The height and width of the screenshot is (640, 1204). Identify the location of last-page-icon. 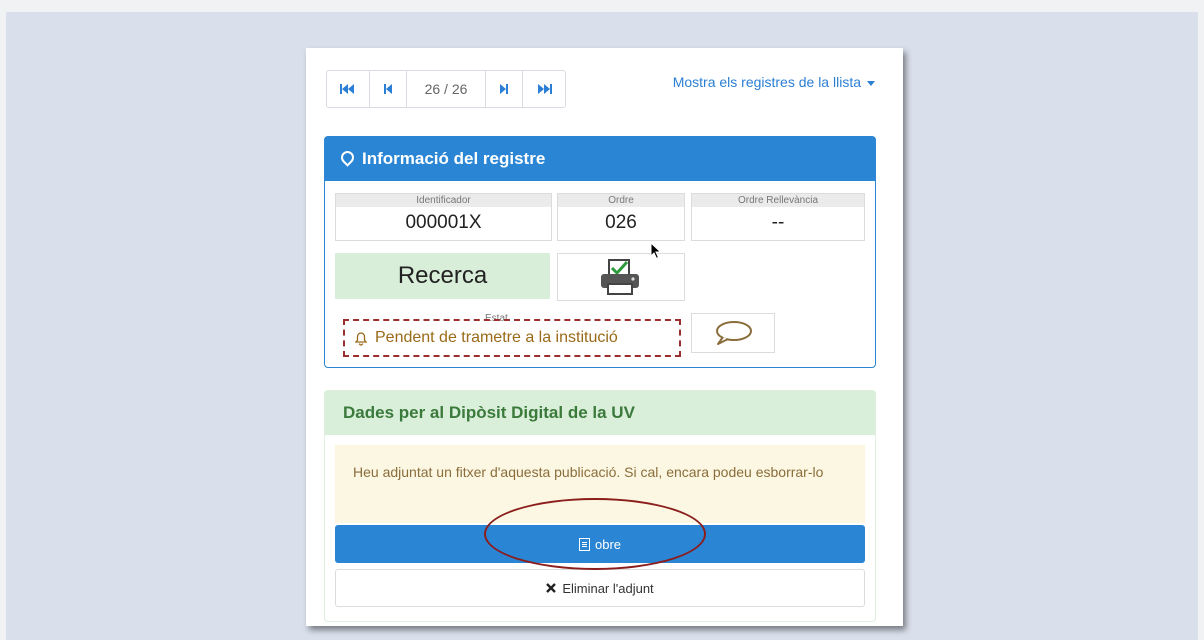
(545, 89).